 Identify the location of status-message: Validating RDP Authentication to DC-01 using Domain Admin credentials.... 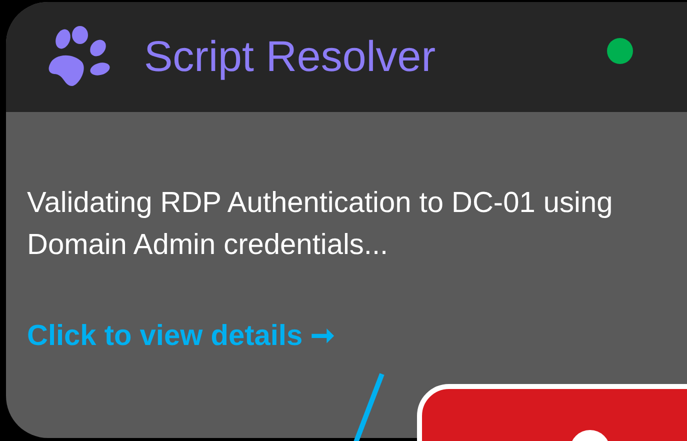
(320, 224).